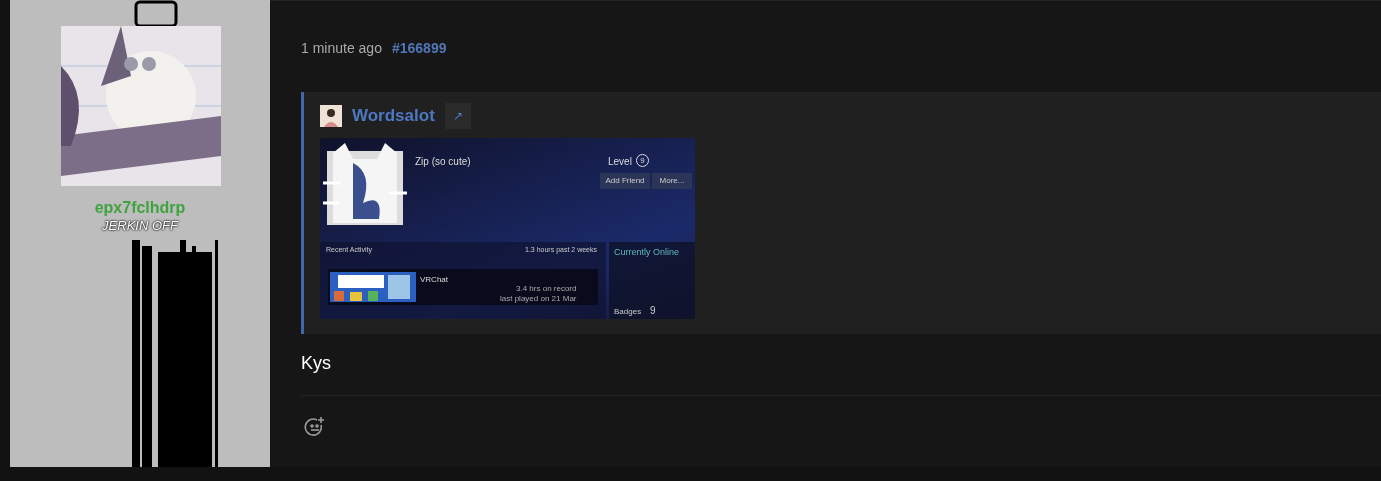 The width and height of the screenshot is (1381, 481). Describe the element at coordinates (647, 252) in the screenshot. I see `online-status: Currently Online` at that location.